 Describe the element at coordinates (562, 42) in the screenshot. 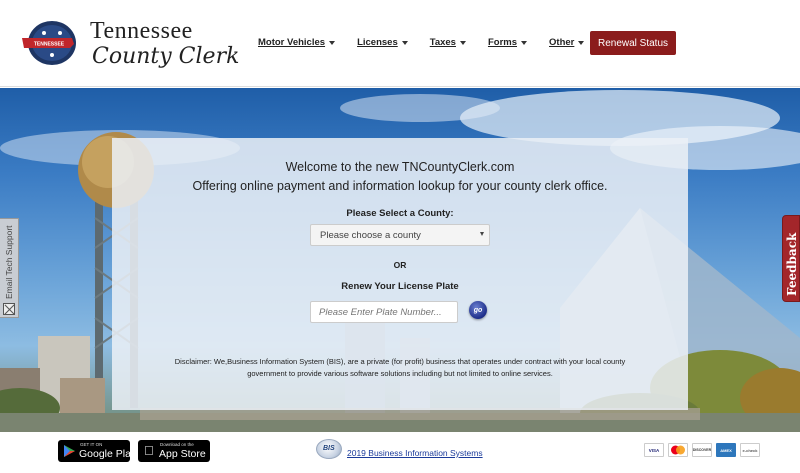

I see `nav-label: Other` at that location.